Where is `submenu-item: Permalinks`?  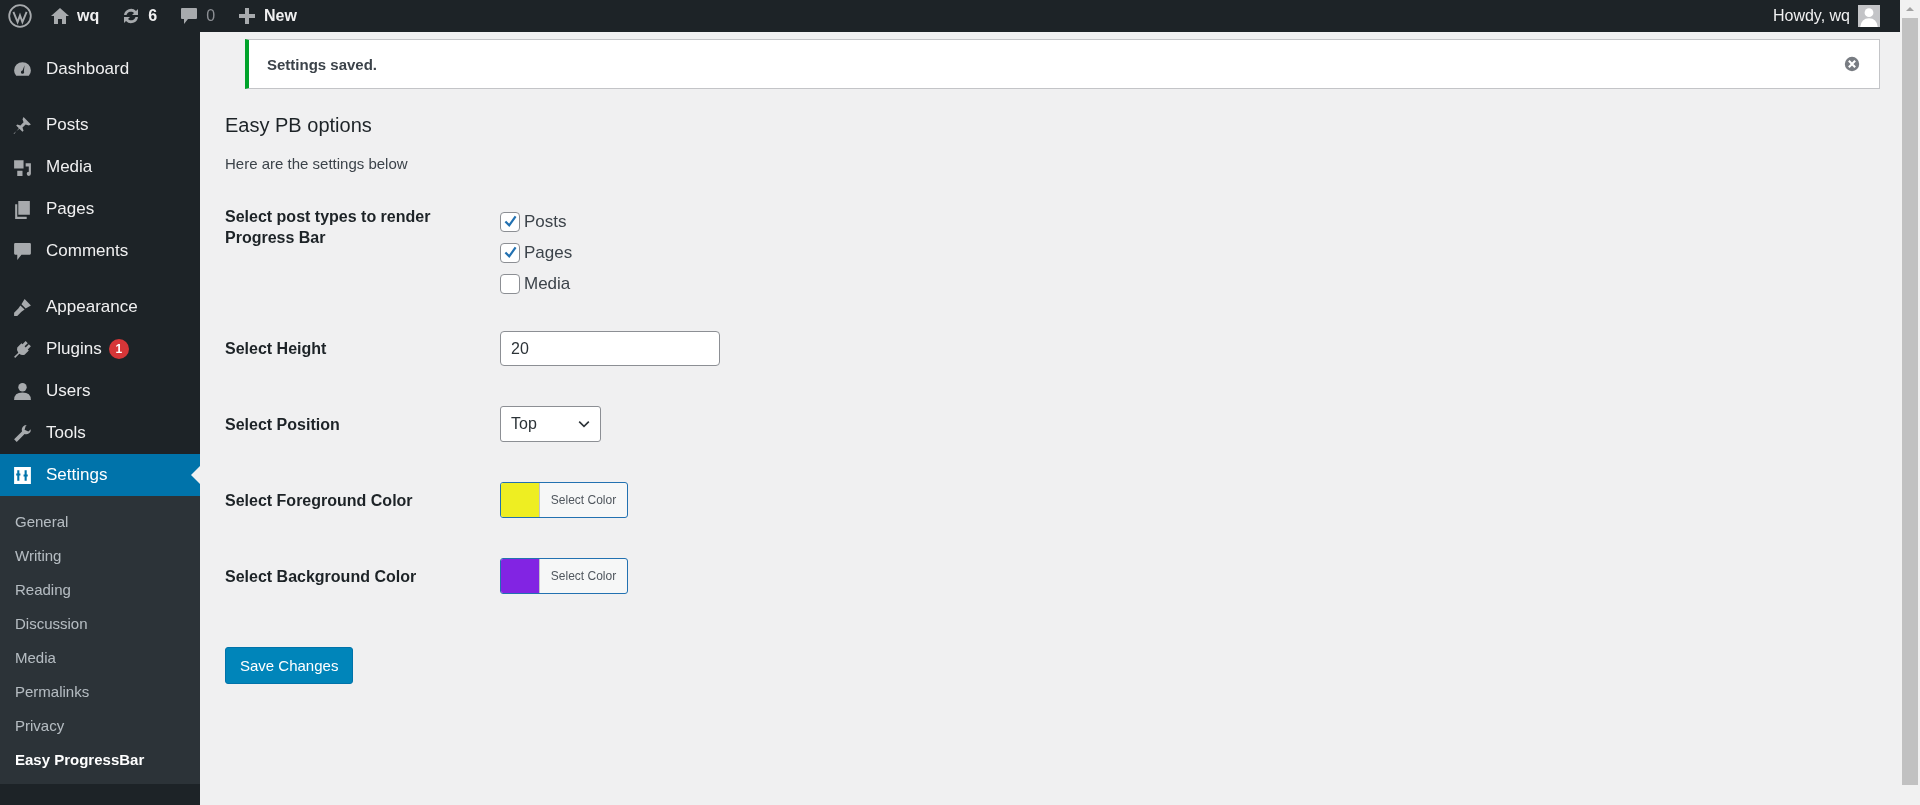 submenu-item: Permalinks is located at coordinates (100, 691).